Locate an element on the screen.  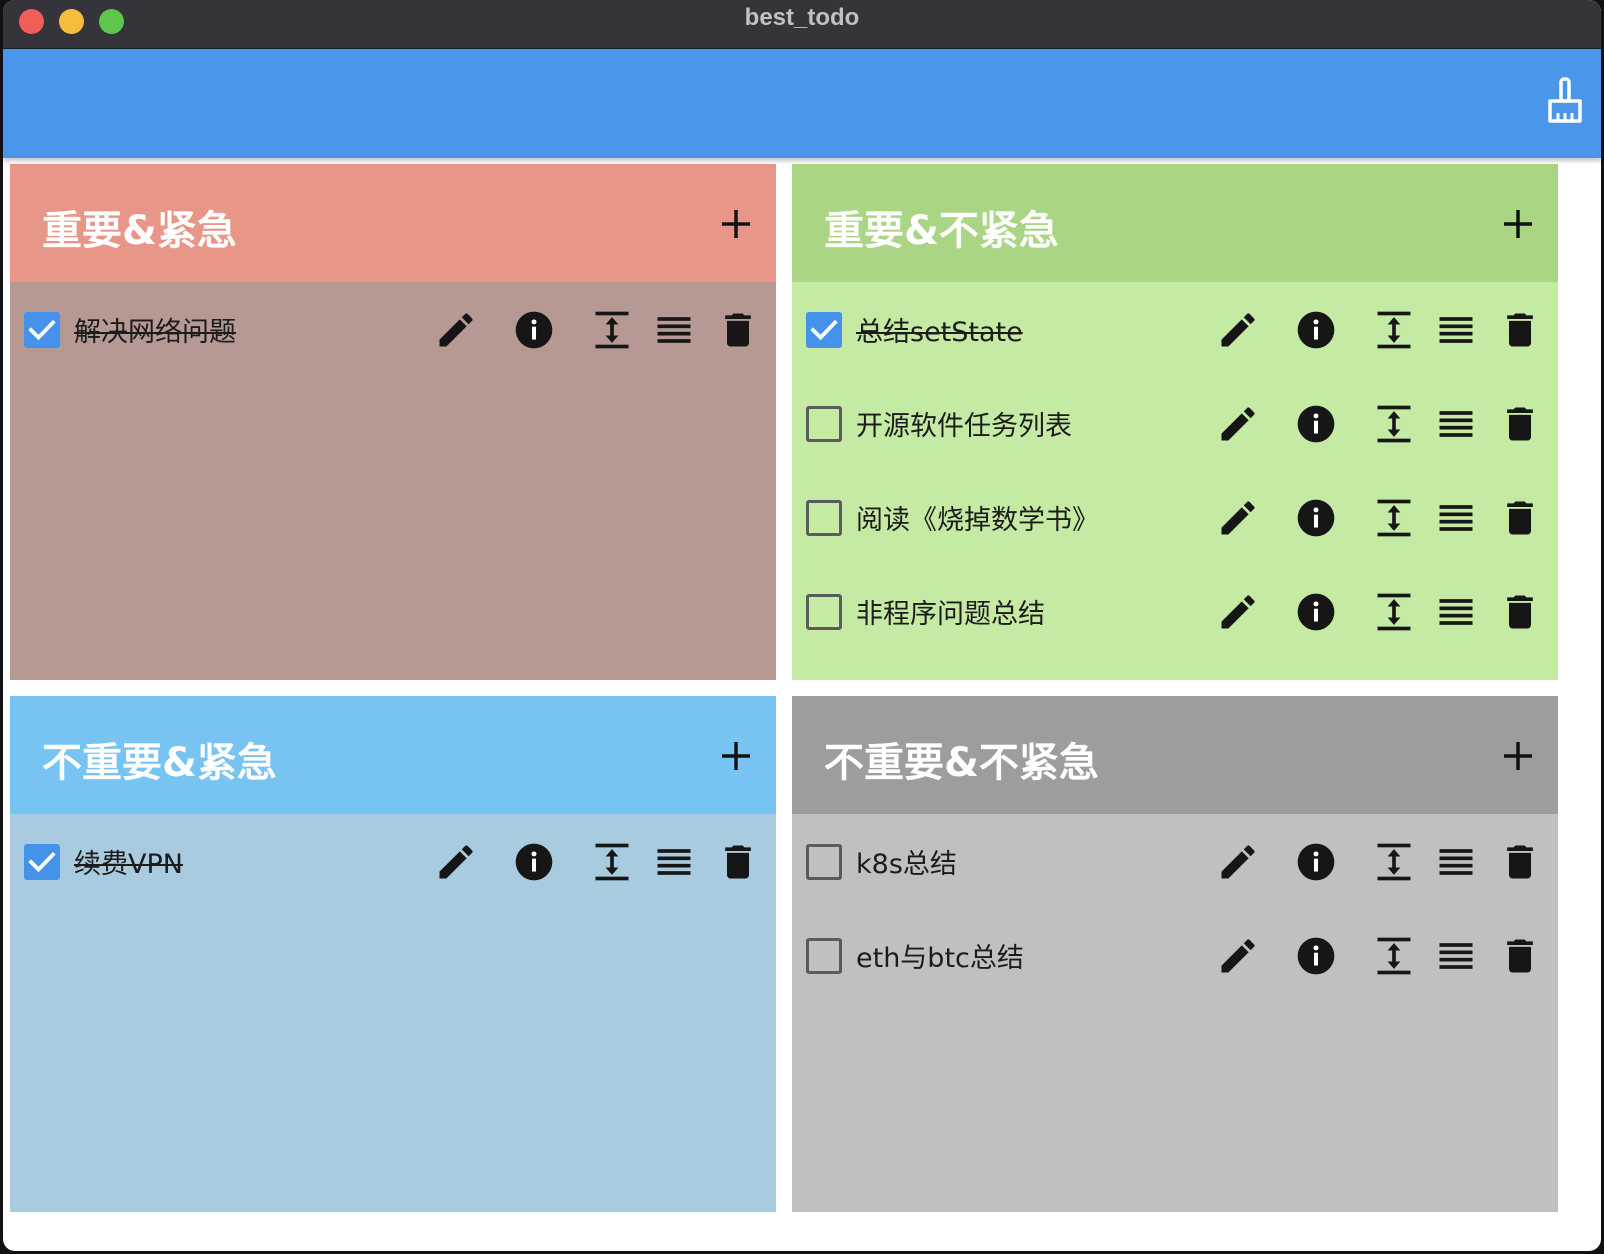
clear-completed-button is located at coordinates (1565, 101).